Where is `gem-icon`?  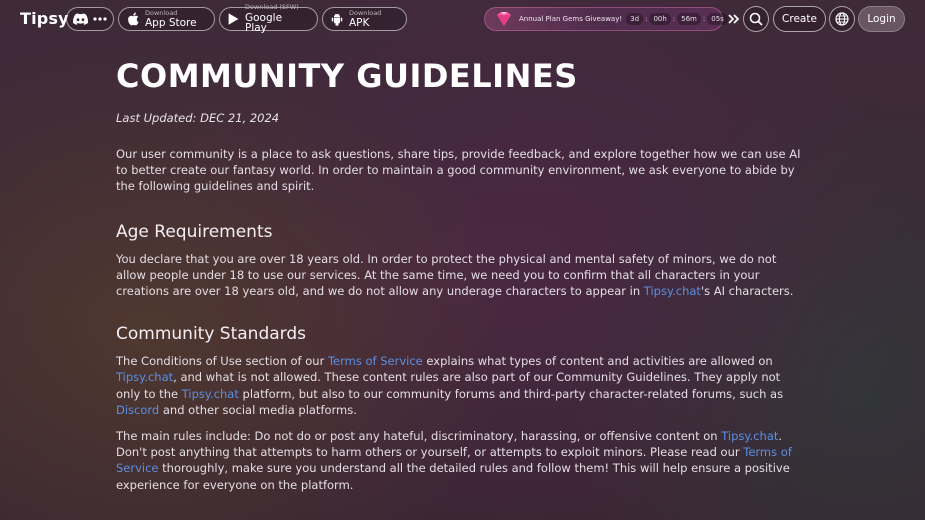 gem-icon is located at coordinates (504, 19).